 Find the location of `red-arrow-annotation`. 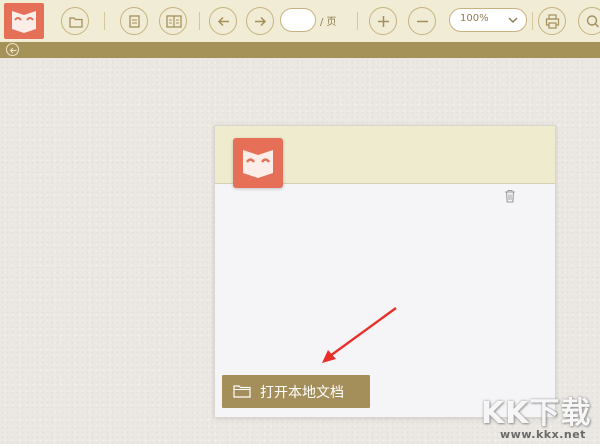

red-arrow-annotation is located at coordinates (359, 335).